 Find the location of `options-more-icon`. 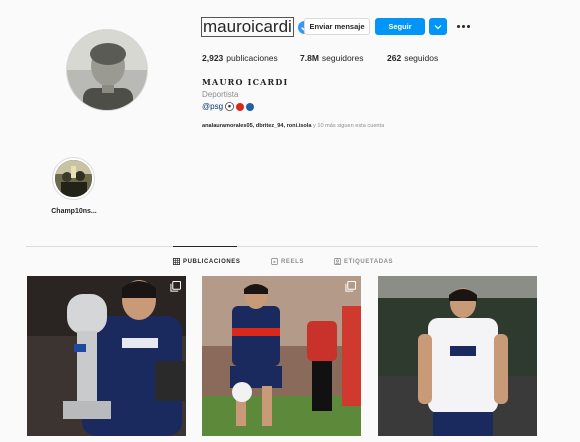

options-more-icon is located at coordinates (464, 26).